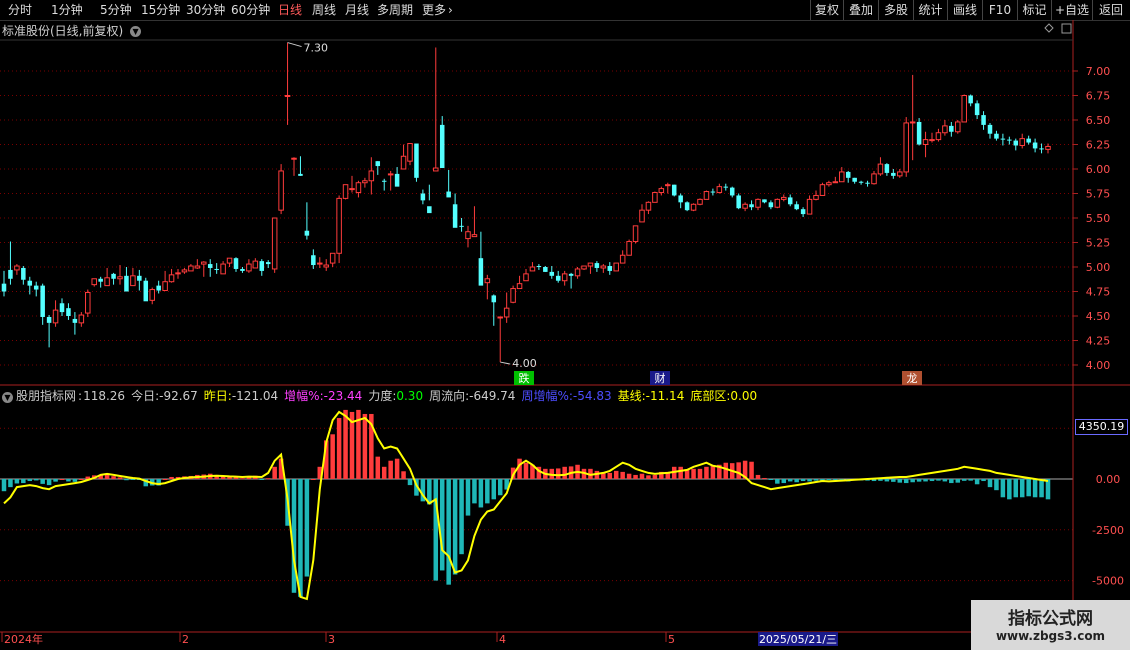 This screenshot has width=1130, height=650. I want to click on period-tab-30min: 30分钟, so click(205, 10).